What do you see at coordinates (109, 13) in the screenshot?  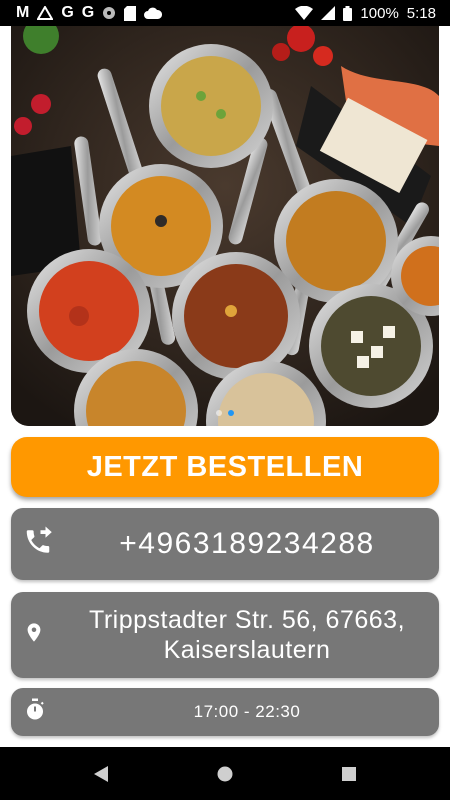 I see `photos-icon` at bounding box center [109, 13].